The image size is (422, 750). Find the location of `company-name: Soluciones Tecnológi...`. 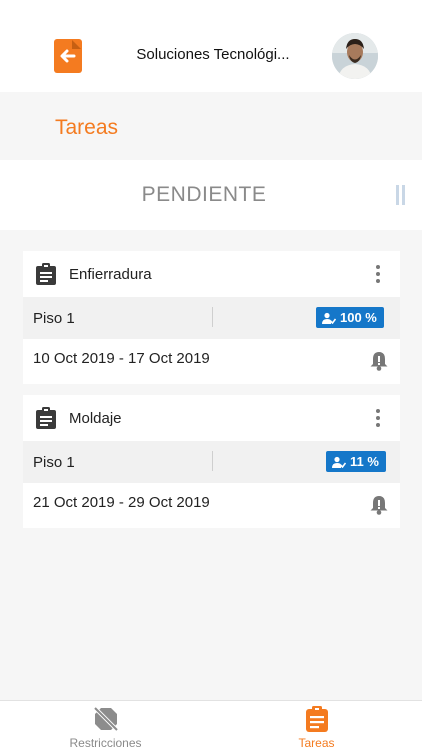

company-name: Soluciones Tecnológi... is located at coordinates (213, 54).